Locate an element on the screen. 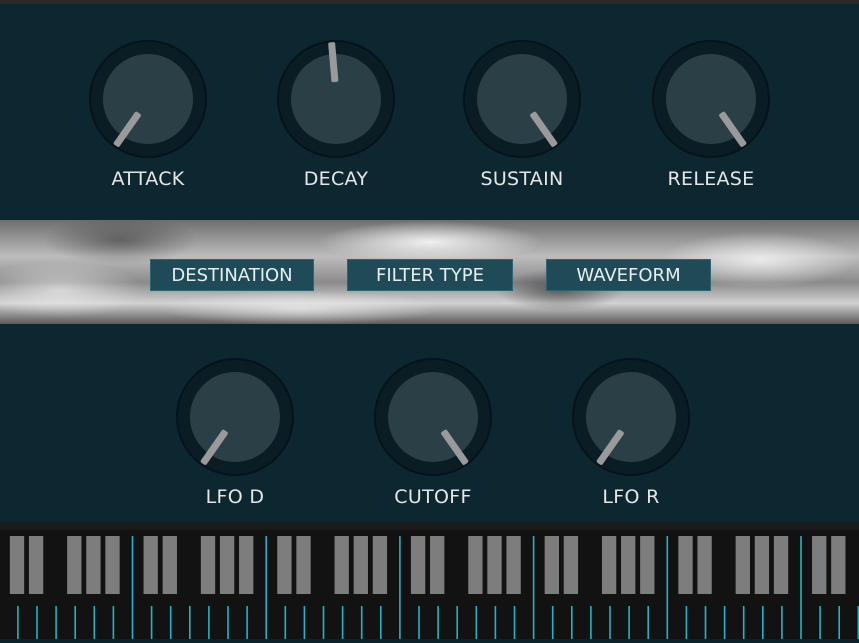 The height and width of the screenshot is (643, 859). attack-control: ATTACK is located at coordinates (148, 115).